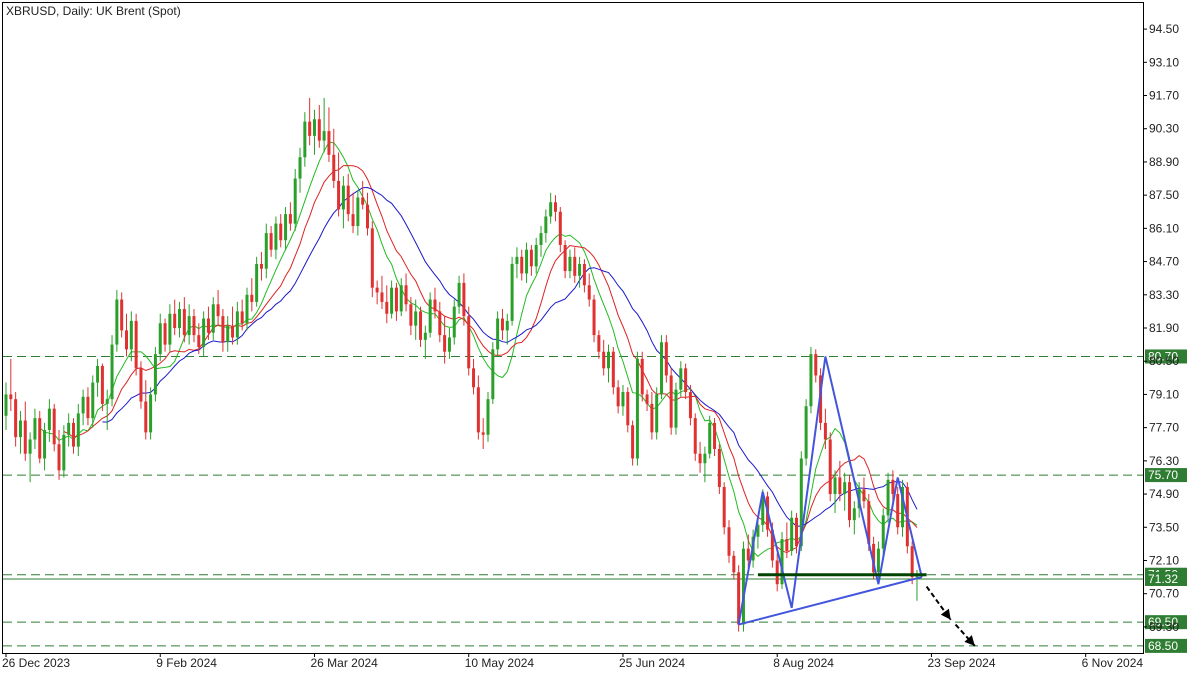 The image size is (1200, 680). What do you see at coordinates (1164, 62) in the screenshot?
I see `y-tick-label: 93.10` at bounding box center [1164, 62].